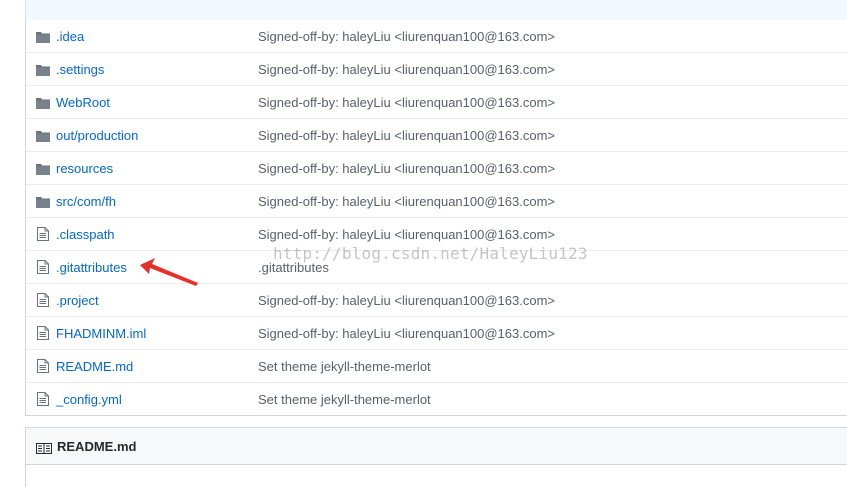 Image resolution: width=847 pixels, height=487 pixels. I want to click on readme-title: README.md, so click(96, 446).